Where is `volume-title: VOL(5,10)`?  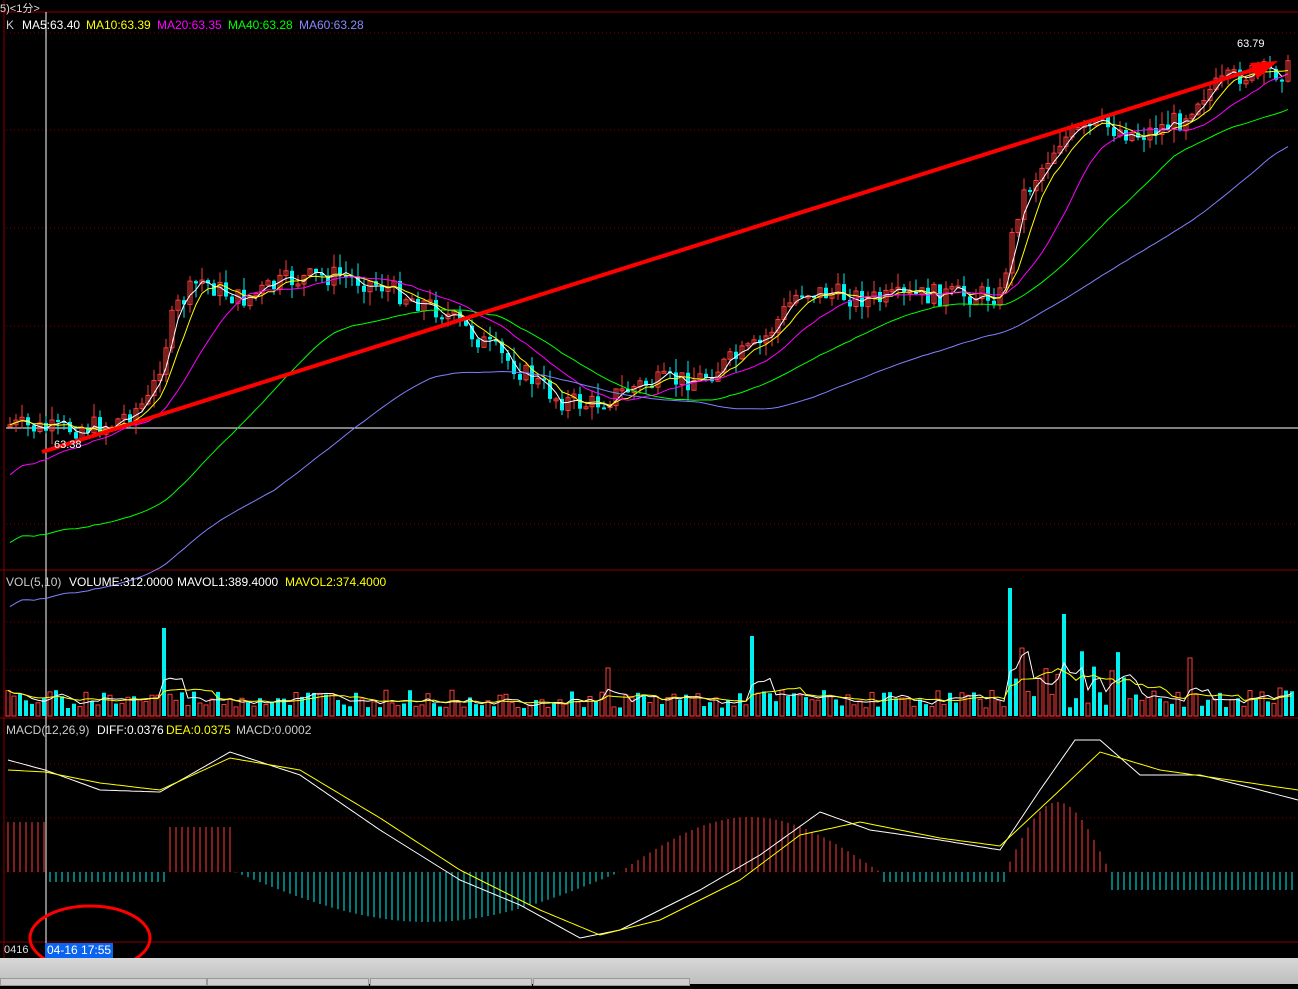 volume-title: VOL(5,10) is located at coordinates (34, 582).